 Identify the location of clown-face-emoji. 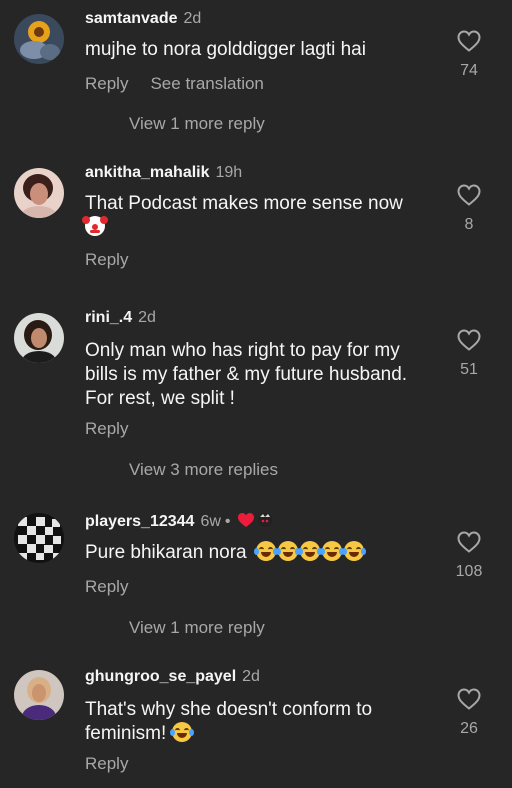
(95, 226).